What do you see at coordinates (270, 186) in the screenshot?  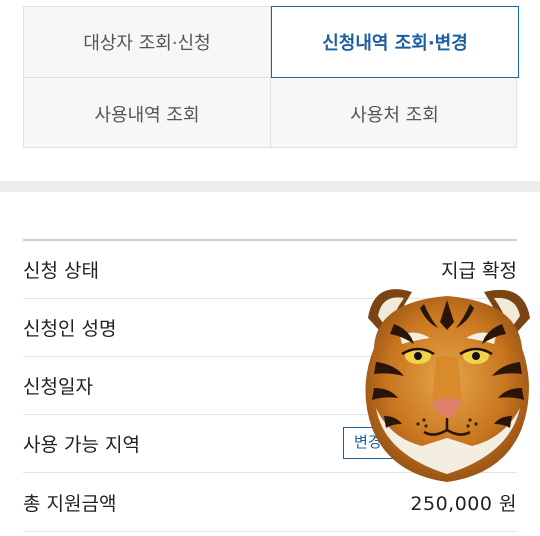 I see `section-divider` at bounding box center [270, 186].